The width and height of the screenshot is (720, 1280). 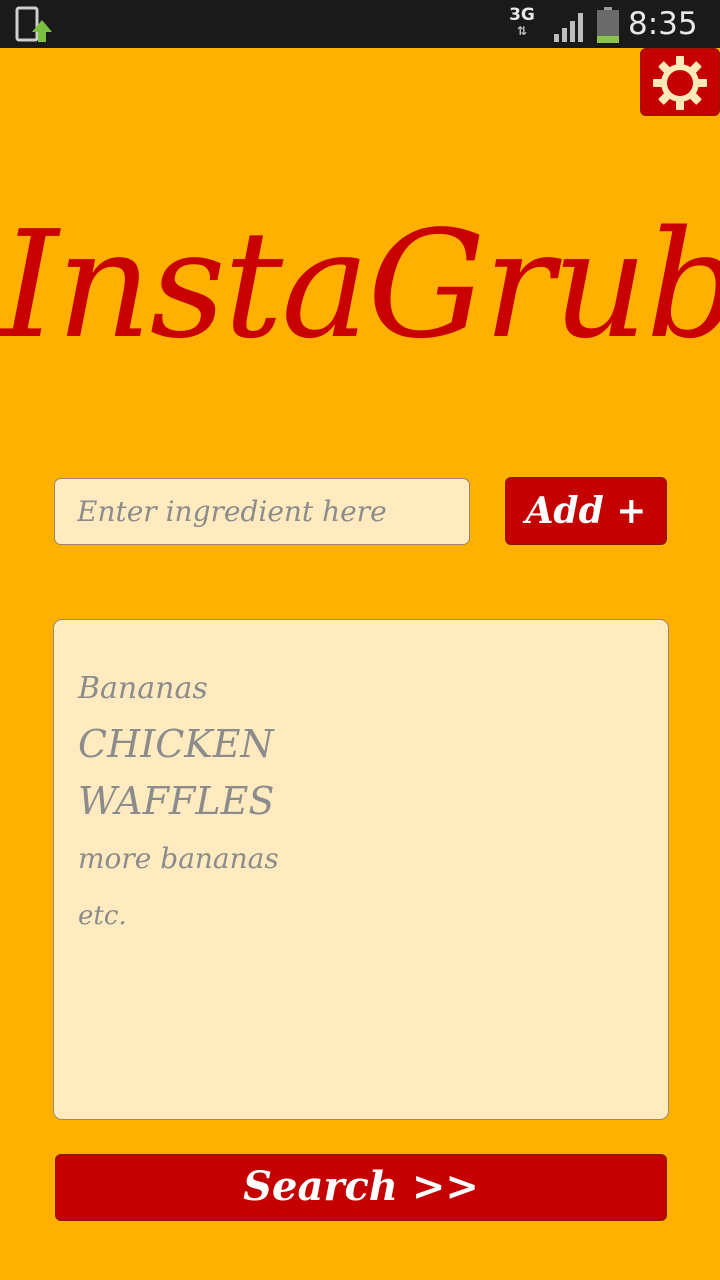 What do you see at coordinates (680, 82) in the screenshot?
I see `settings-button` at bounding box center [680, 82].